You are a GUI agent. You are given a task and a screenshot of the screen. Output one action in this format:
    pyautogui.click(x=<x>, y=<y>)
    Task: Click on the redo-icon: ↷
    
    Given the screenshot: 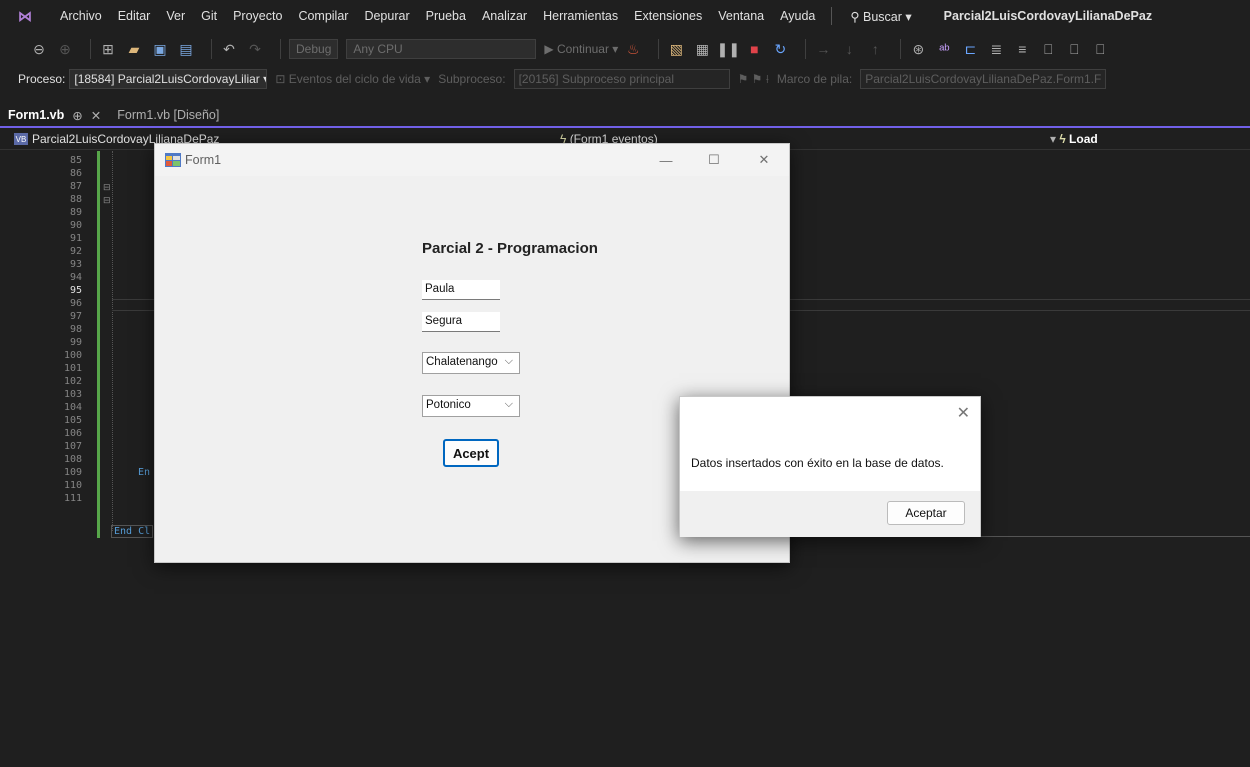 What is the action you would take?
    pyautogui.click(x=255, y=49)
    